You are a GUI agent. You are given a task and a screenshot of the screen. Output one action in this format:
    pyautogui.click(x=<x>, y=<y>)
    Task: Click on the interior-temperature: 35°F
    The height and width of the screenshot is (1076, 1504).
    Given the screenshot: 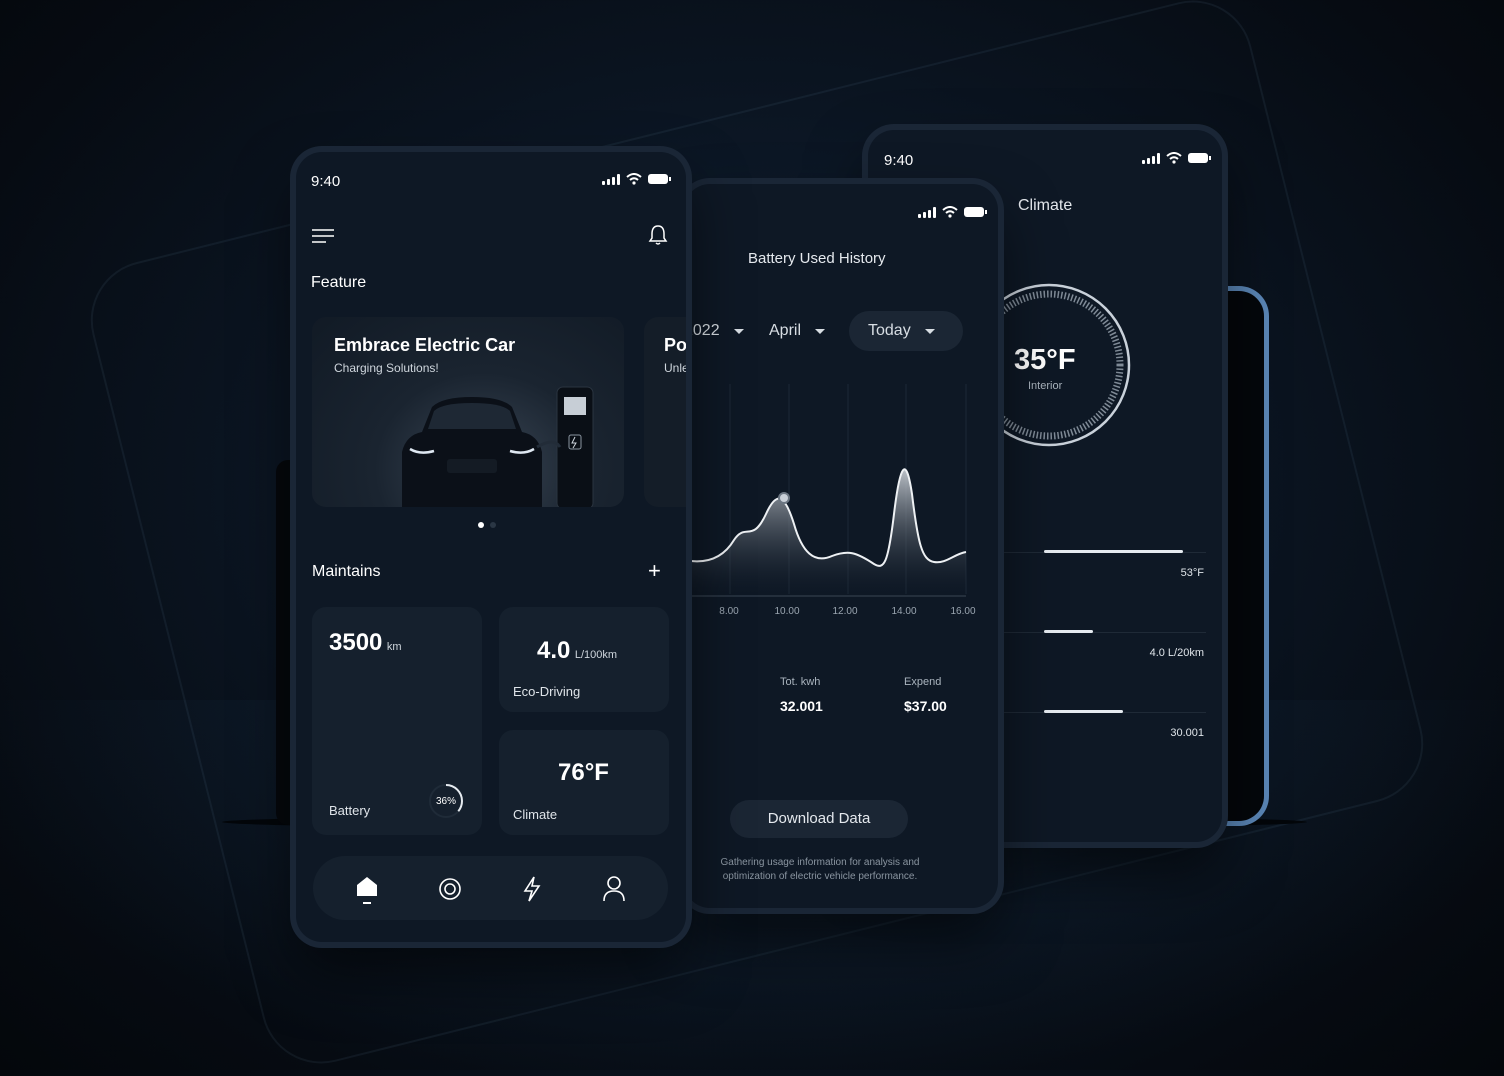 What is the action you would take?
    pyautogui.click(x=1045, y=360)
    